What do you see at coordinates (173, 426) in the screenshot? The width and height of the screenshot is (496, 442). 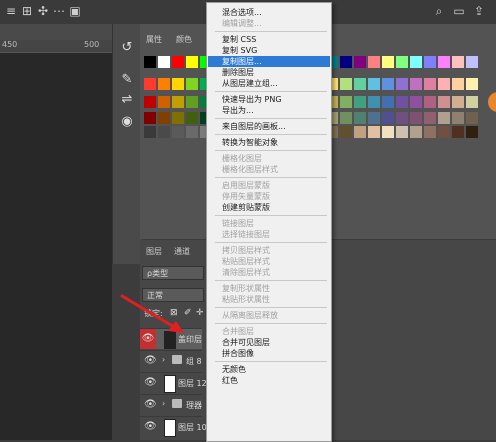 I see `layer-row: 👁 图层 10` at bounding box center [173, 426].